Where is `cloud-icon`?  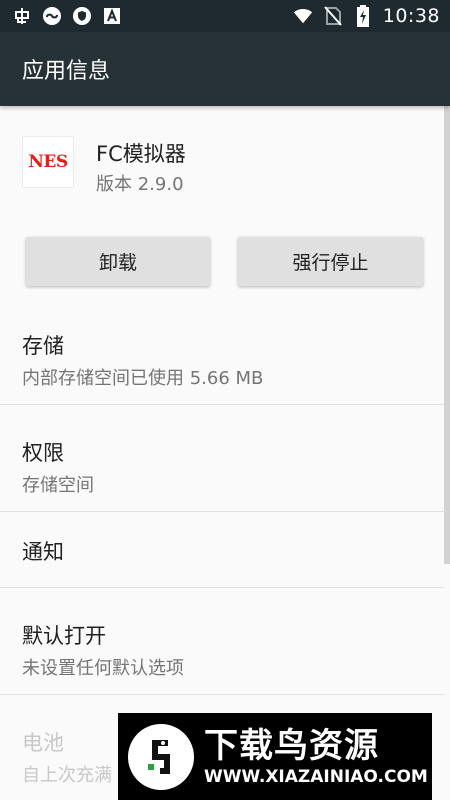
cloud-icon is located at coordinates (52, 16).